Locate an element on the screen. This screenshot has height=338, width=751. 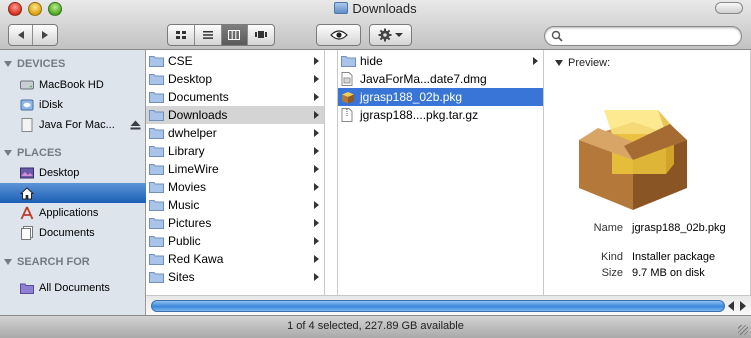
window-toolbar: Downloads is located at coordinates (375, 25).